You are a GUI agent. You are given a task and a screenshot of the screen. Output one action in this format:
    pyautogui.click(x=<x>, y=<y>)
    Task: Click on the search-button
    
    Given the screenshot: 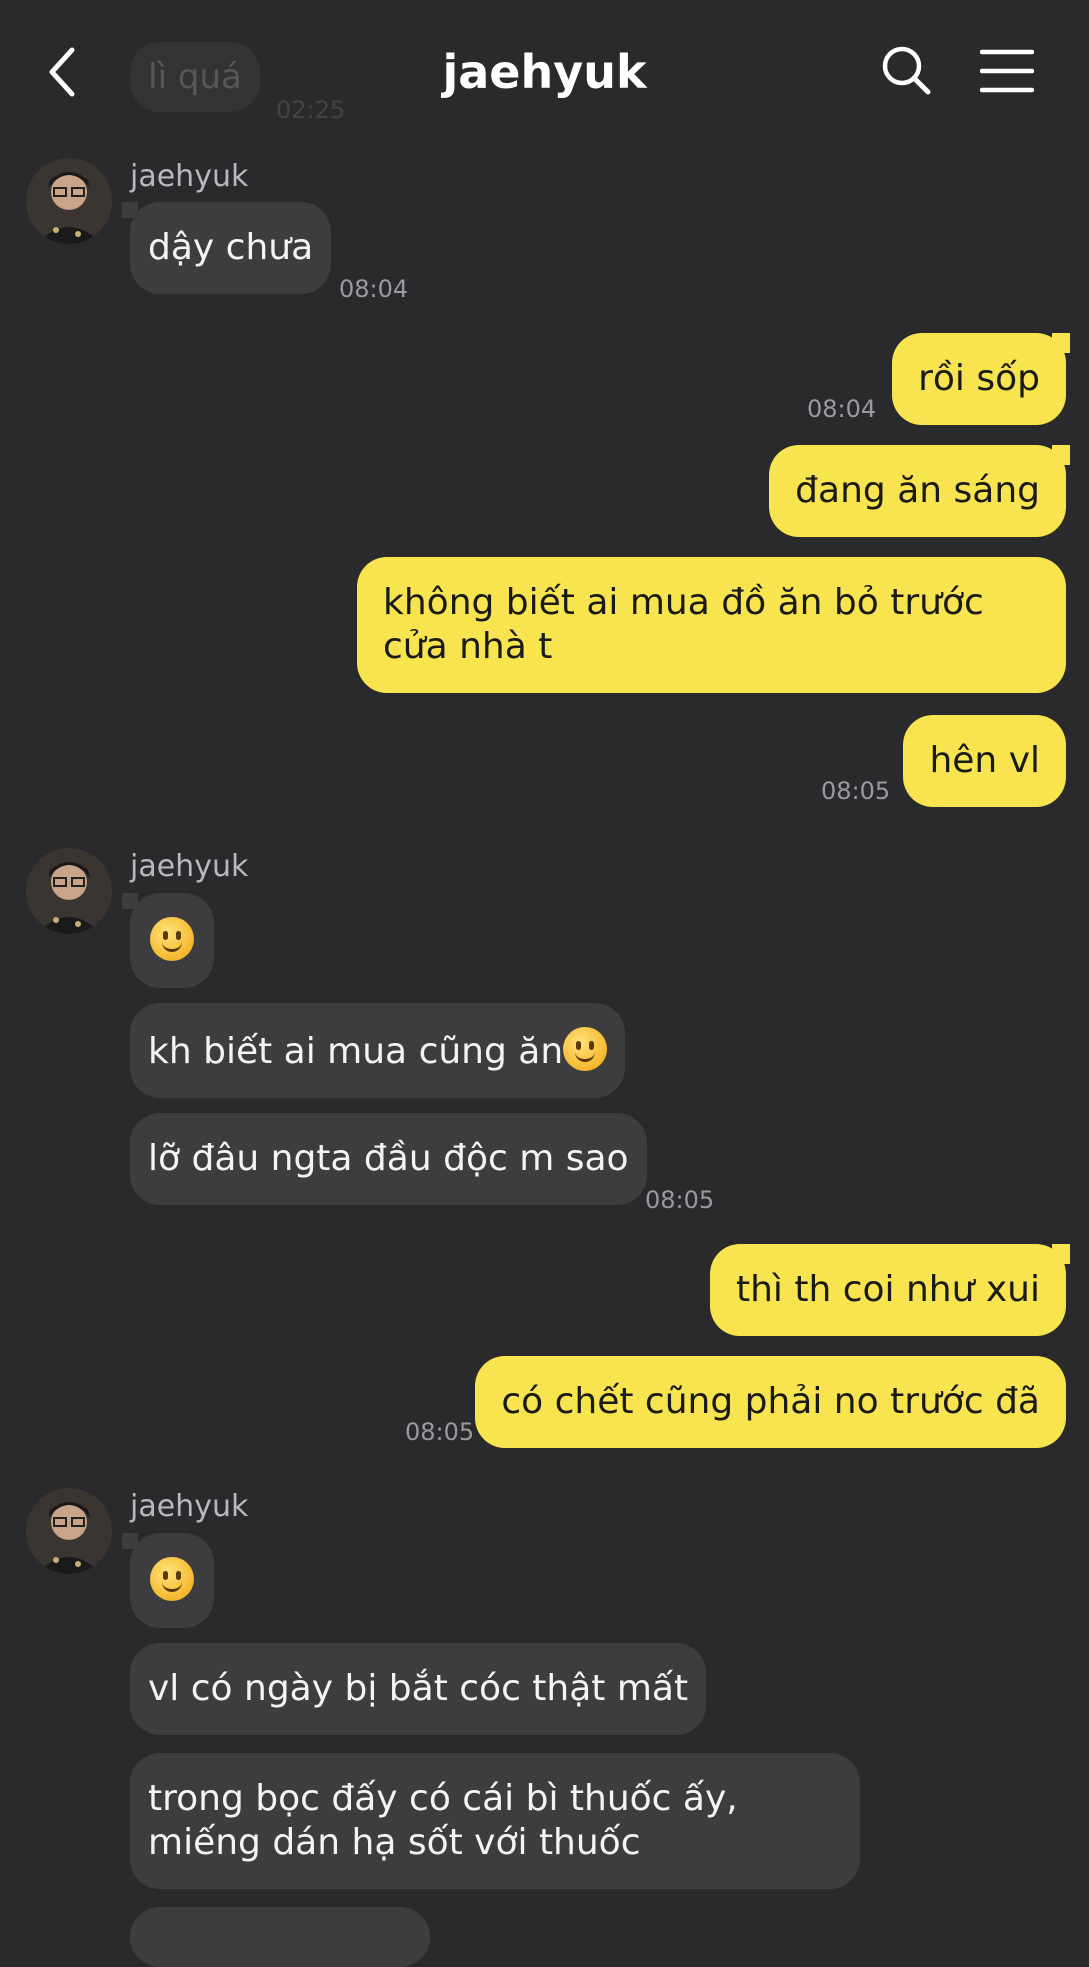 What is the action you would take?
    pyautogui.click(x=906, y=70)
    